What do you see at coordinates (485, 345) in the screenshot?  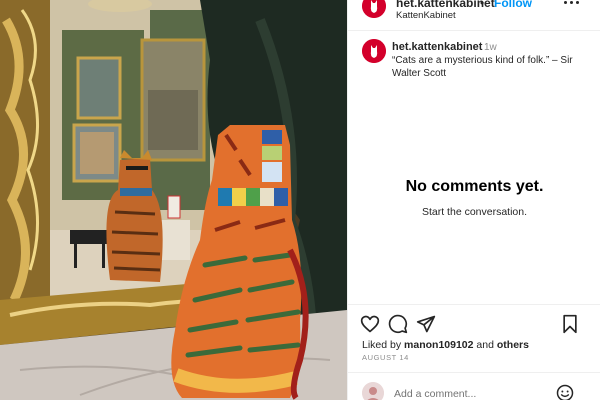 I see `likes-connector: and` at bounding box center [485, 345].